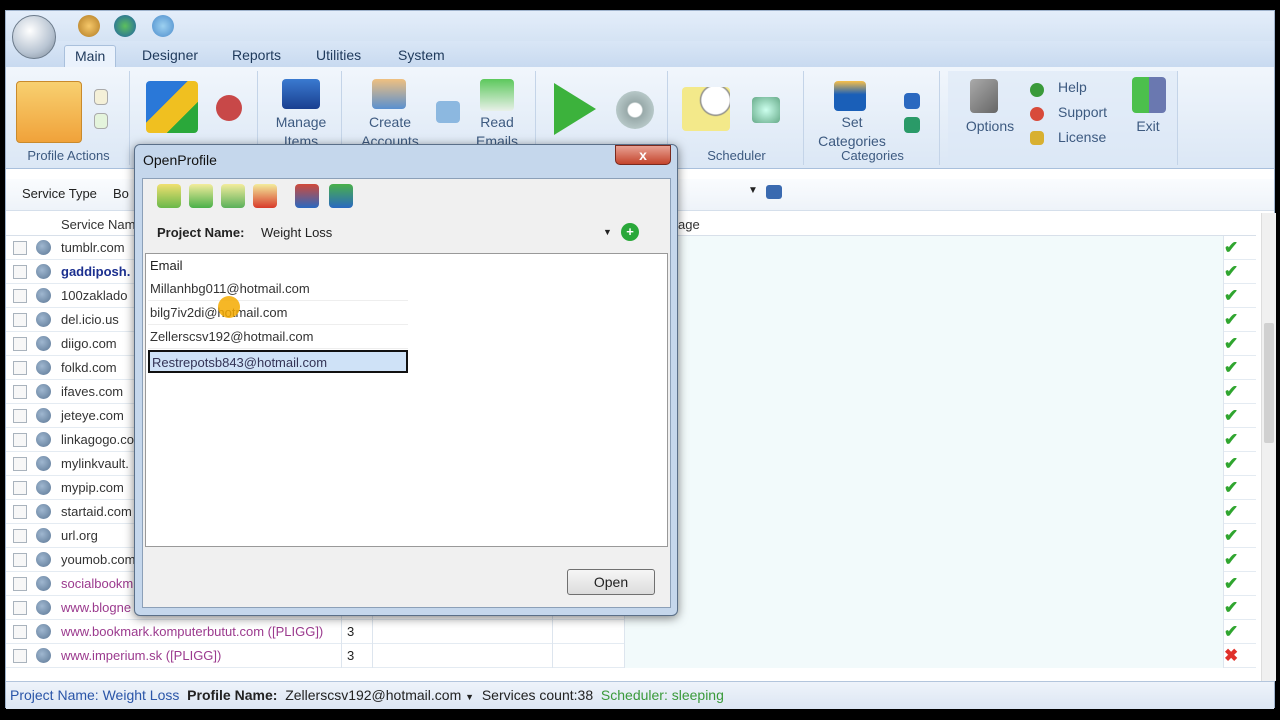 The width and height of the screenshot is (1280, 720). Describe the element at coordinates (307, 196) in the screenshot. I see `database-remove-icon` at that location.